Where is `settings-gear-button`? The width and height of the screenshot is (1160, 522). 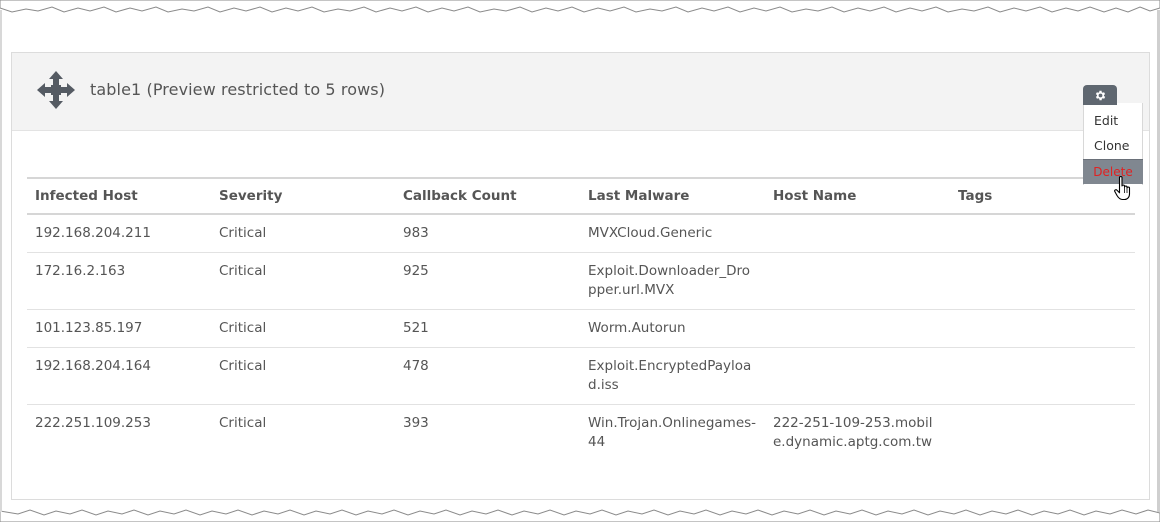
settings-gear-button is located at coordinates (1100, 95).